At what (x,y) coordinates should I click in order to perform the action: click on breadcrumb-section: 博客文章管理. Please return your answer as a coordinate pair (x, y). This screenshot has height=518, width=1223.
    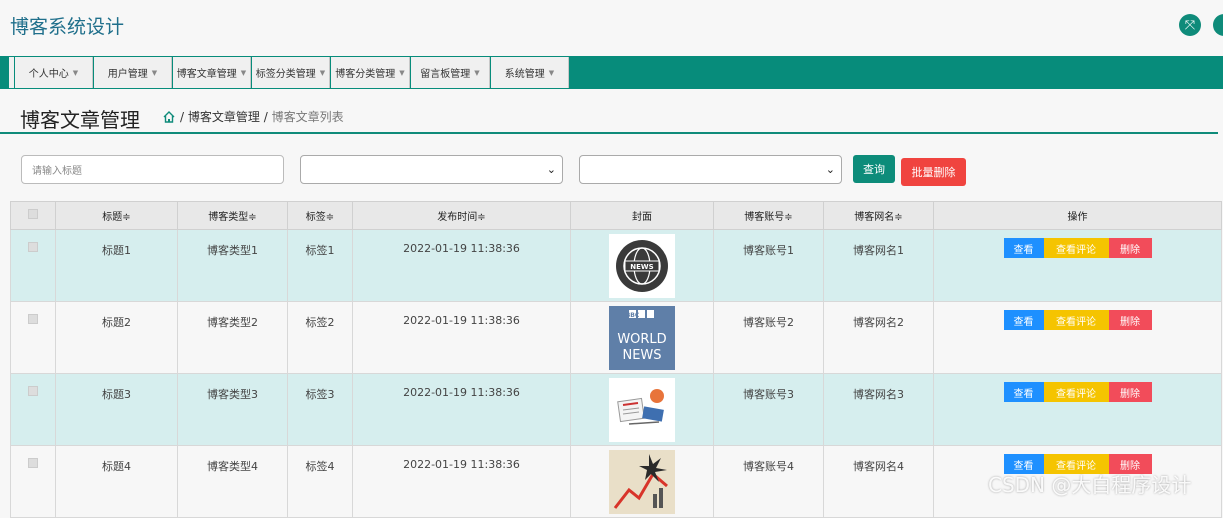
    Looking at the image, I should click on (224, 116).